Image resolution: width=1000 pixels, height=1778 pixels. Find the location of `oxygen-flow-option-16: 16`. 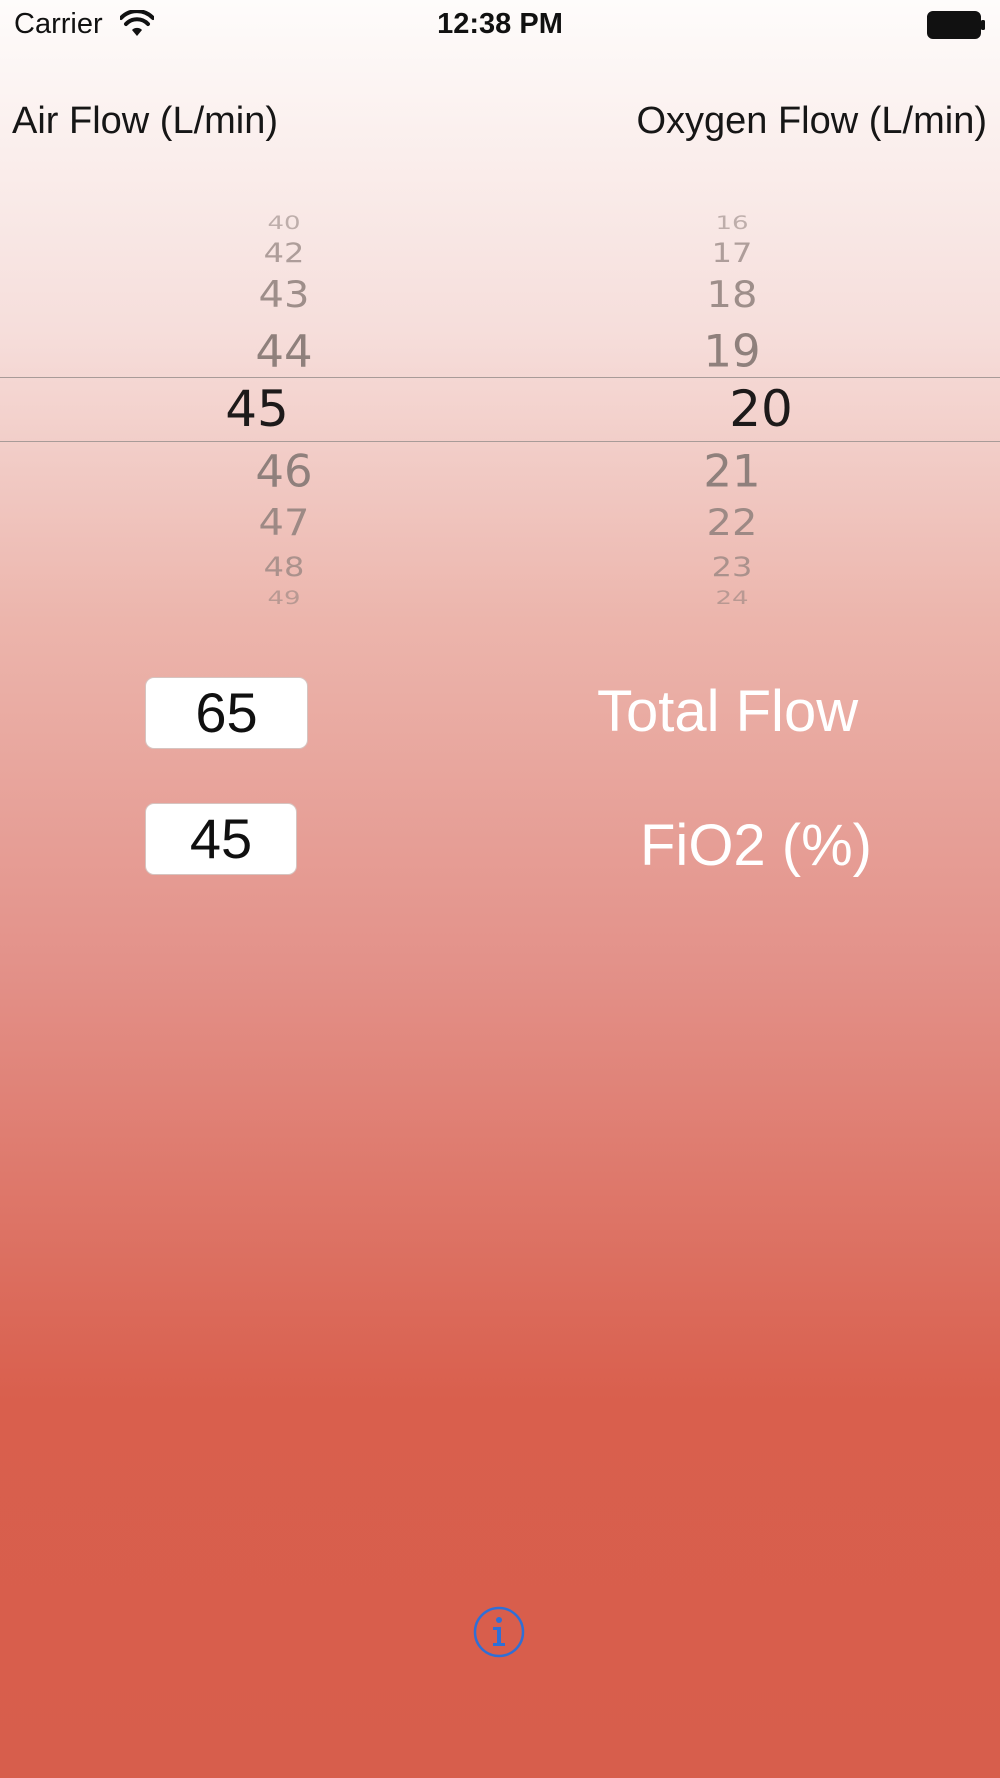

oxygen-flow-option-16: 16 is located at coordinates (732, 223).